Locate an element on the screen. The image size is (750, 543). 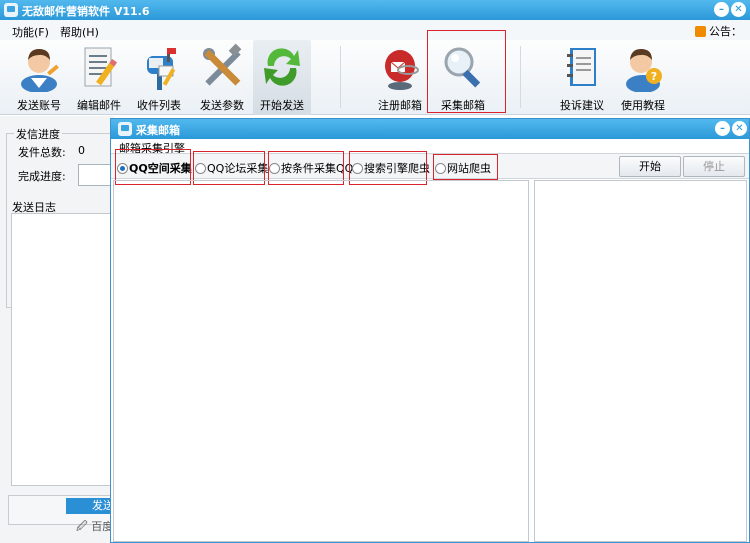
dialog-close-icon: ✕ is located at coordinates (739, 128).